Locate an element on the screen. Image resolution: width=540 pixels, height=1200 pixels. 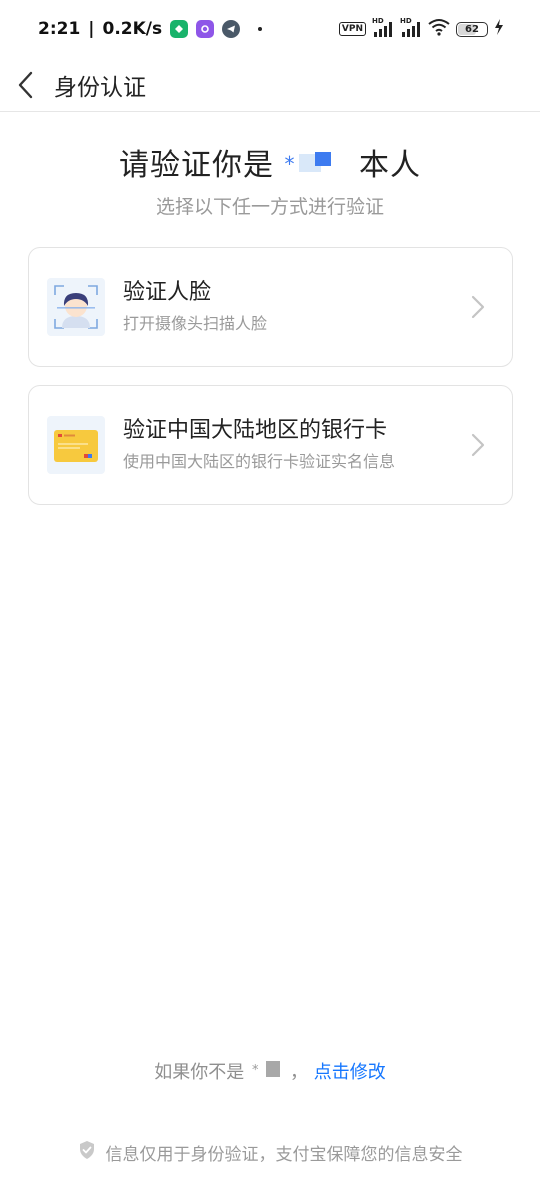
title-prefix: 请验证你是 is located at coordinates (196, 165).